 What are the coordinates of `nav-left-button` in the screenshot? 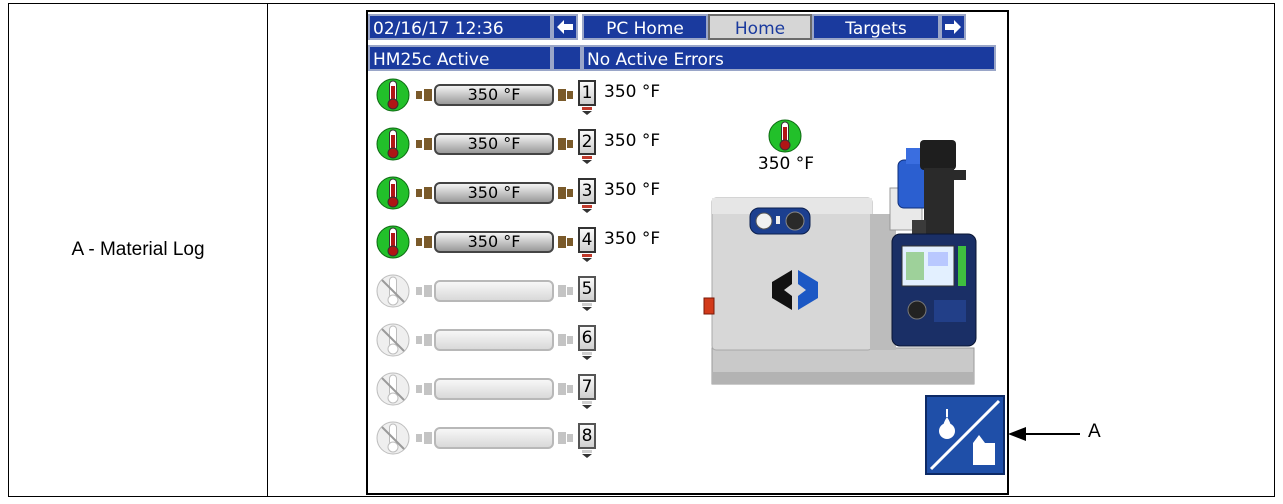 It's located at (565, 27).